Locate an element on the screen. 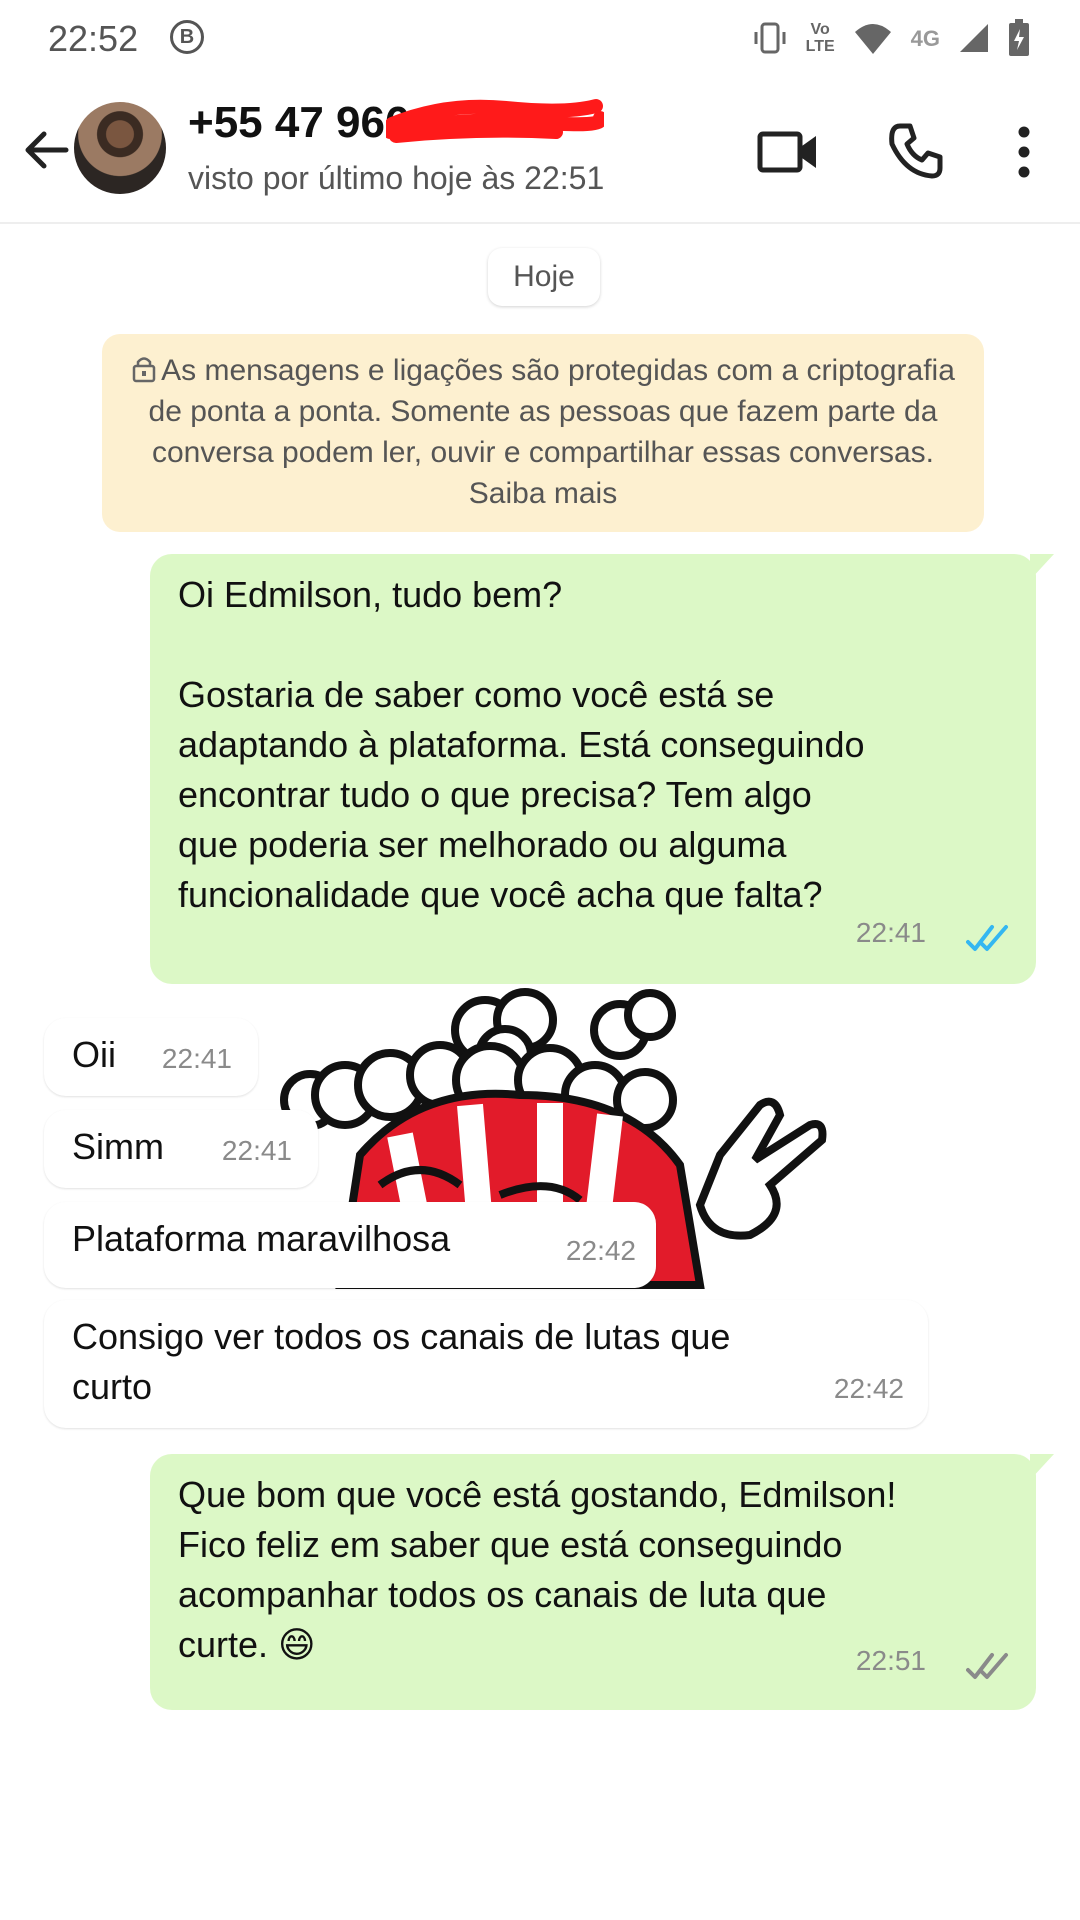 The image size is (1080, 1920). contact-name: +55 47 966 is located at coordinates (298, 123).